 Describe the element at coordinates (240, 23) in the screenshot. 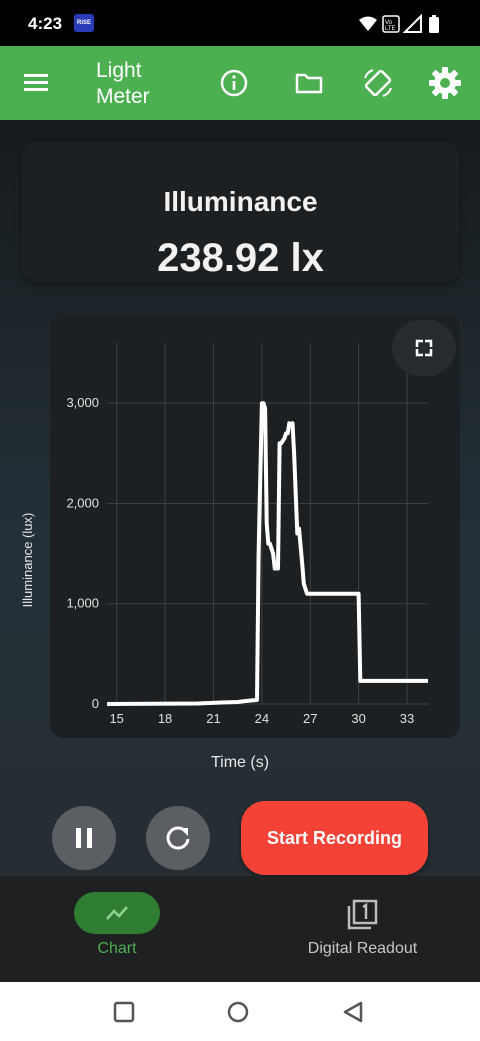

I see `status-bar: 4:23 RiSE Vo LTE` at that location.